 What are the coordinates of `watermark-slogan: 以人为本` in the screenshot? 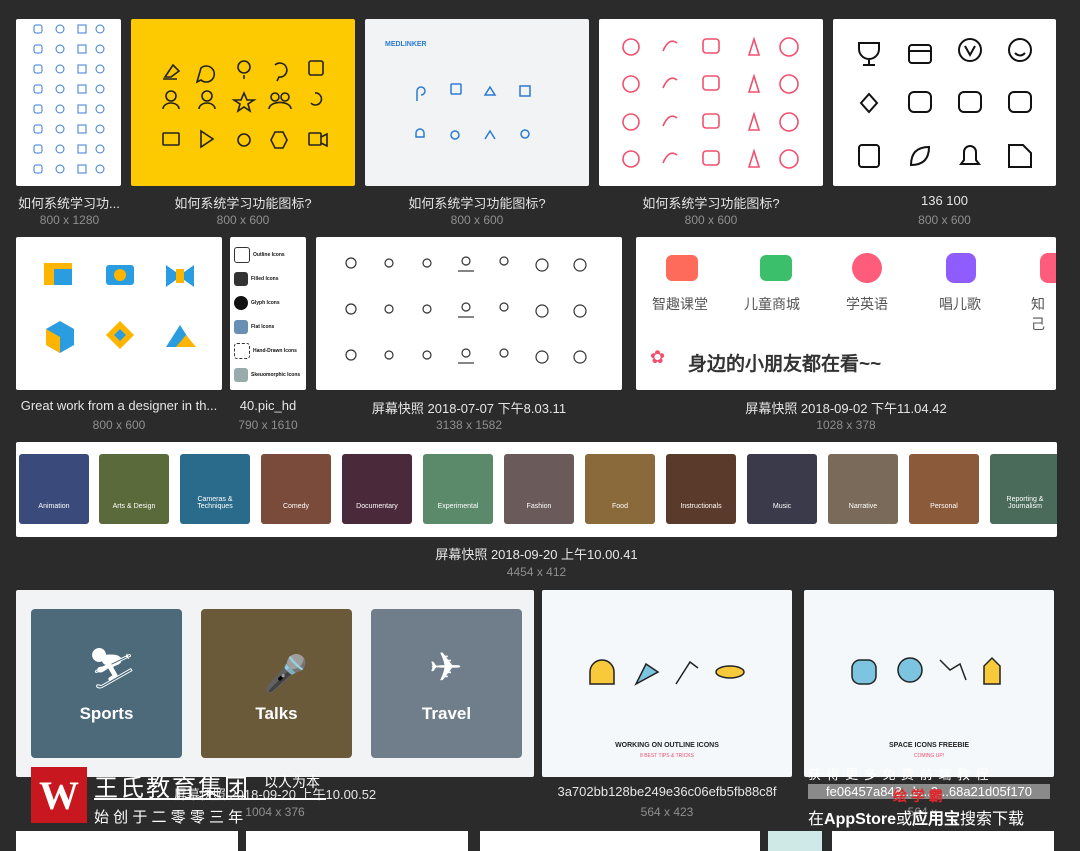 It's located at (292, 782).